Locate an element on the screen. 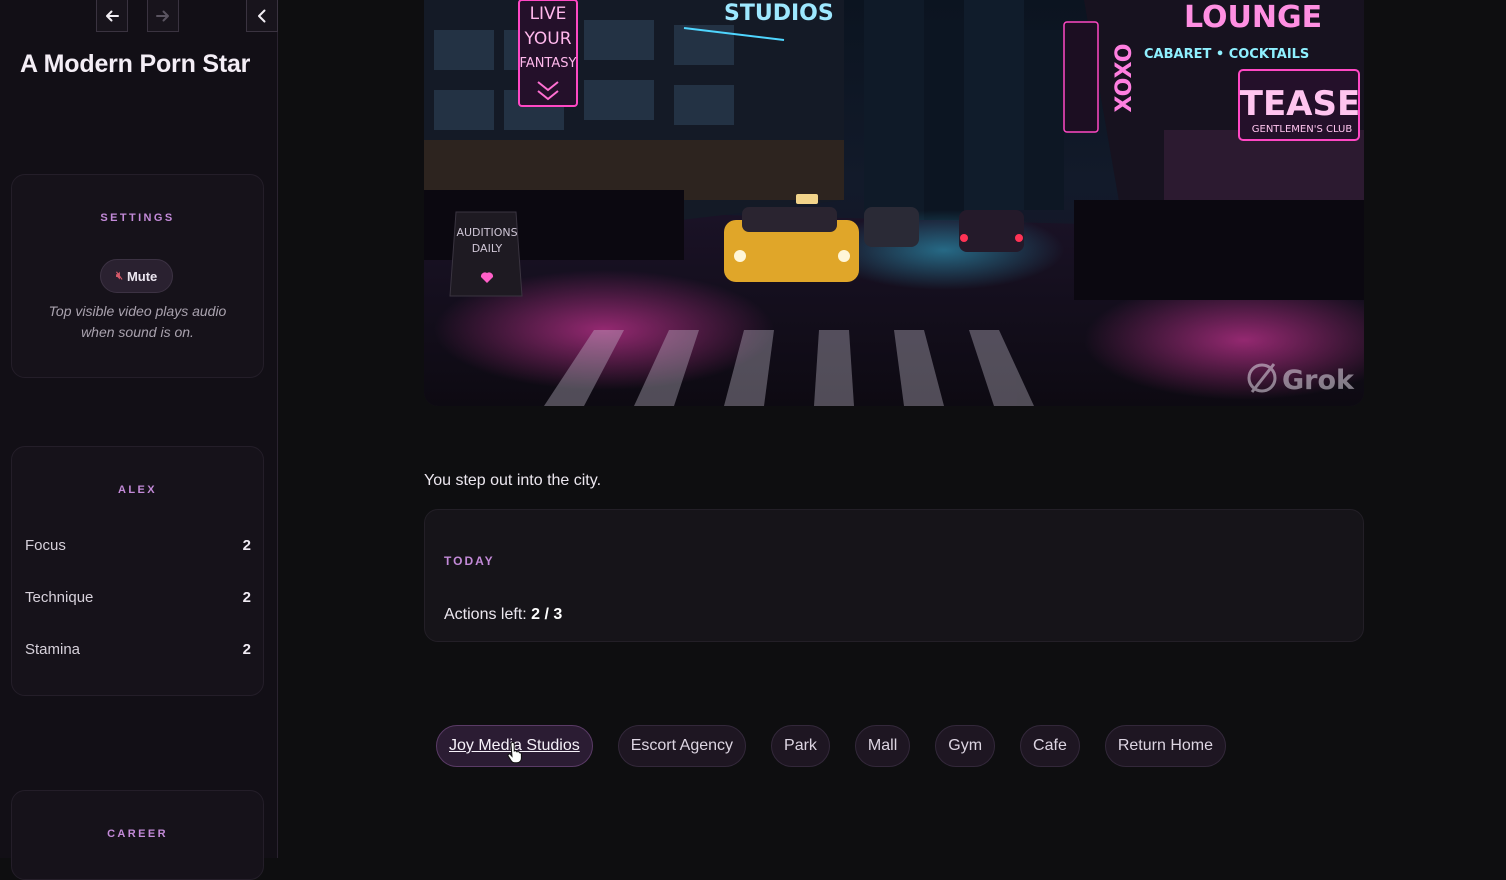 The image size is (1506, 880). story-title: A Modern Porn Star is located at coordinates (135, 64).